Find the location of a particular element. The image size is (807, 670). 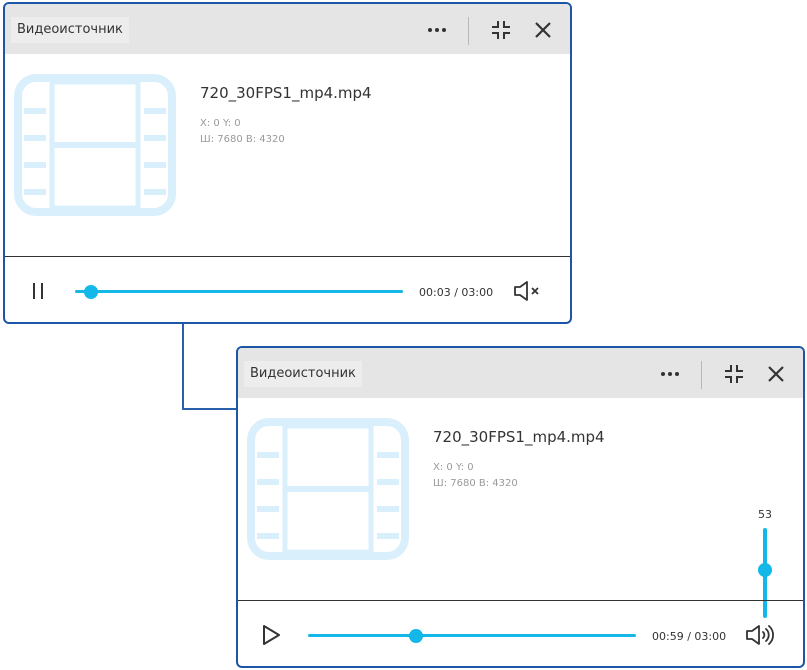

time-display: 00:03 / 03:00 is located at coordinates (456, 292).